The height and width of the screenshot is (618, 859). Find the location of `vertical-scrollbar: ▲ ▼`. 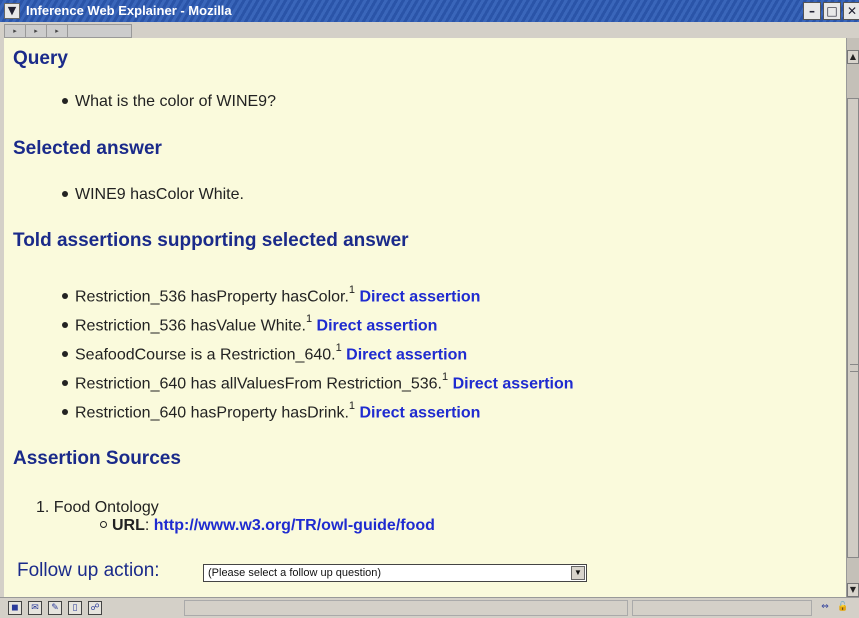

vertical-scrollbar: ▲ ▼ is located at coordinates (852, 317).